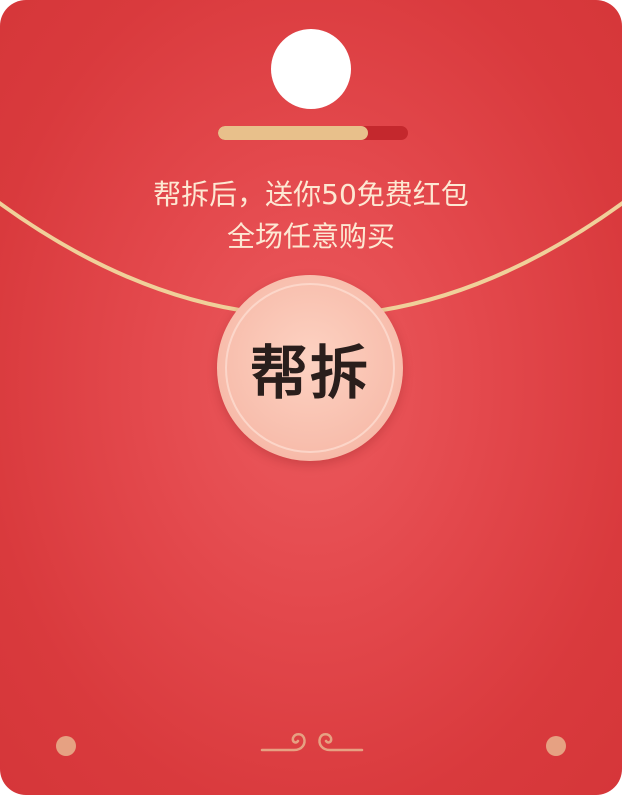  Describe the element at coordinates (312, 742) in the screenshot. I see `auspicious-cloud-icon` at that location.